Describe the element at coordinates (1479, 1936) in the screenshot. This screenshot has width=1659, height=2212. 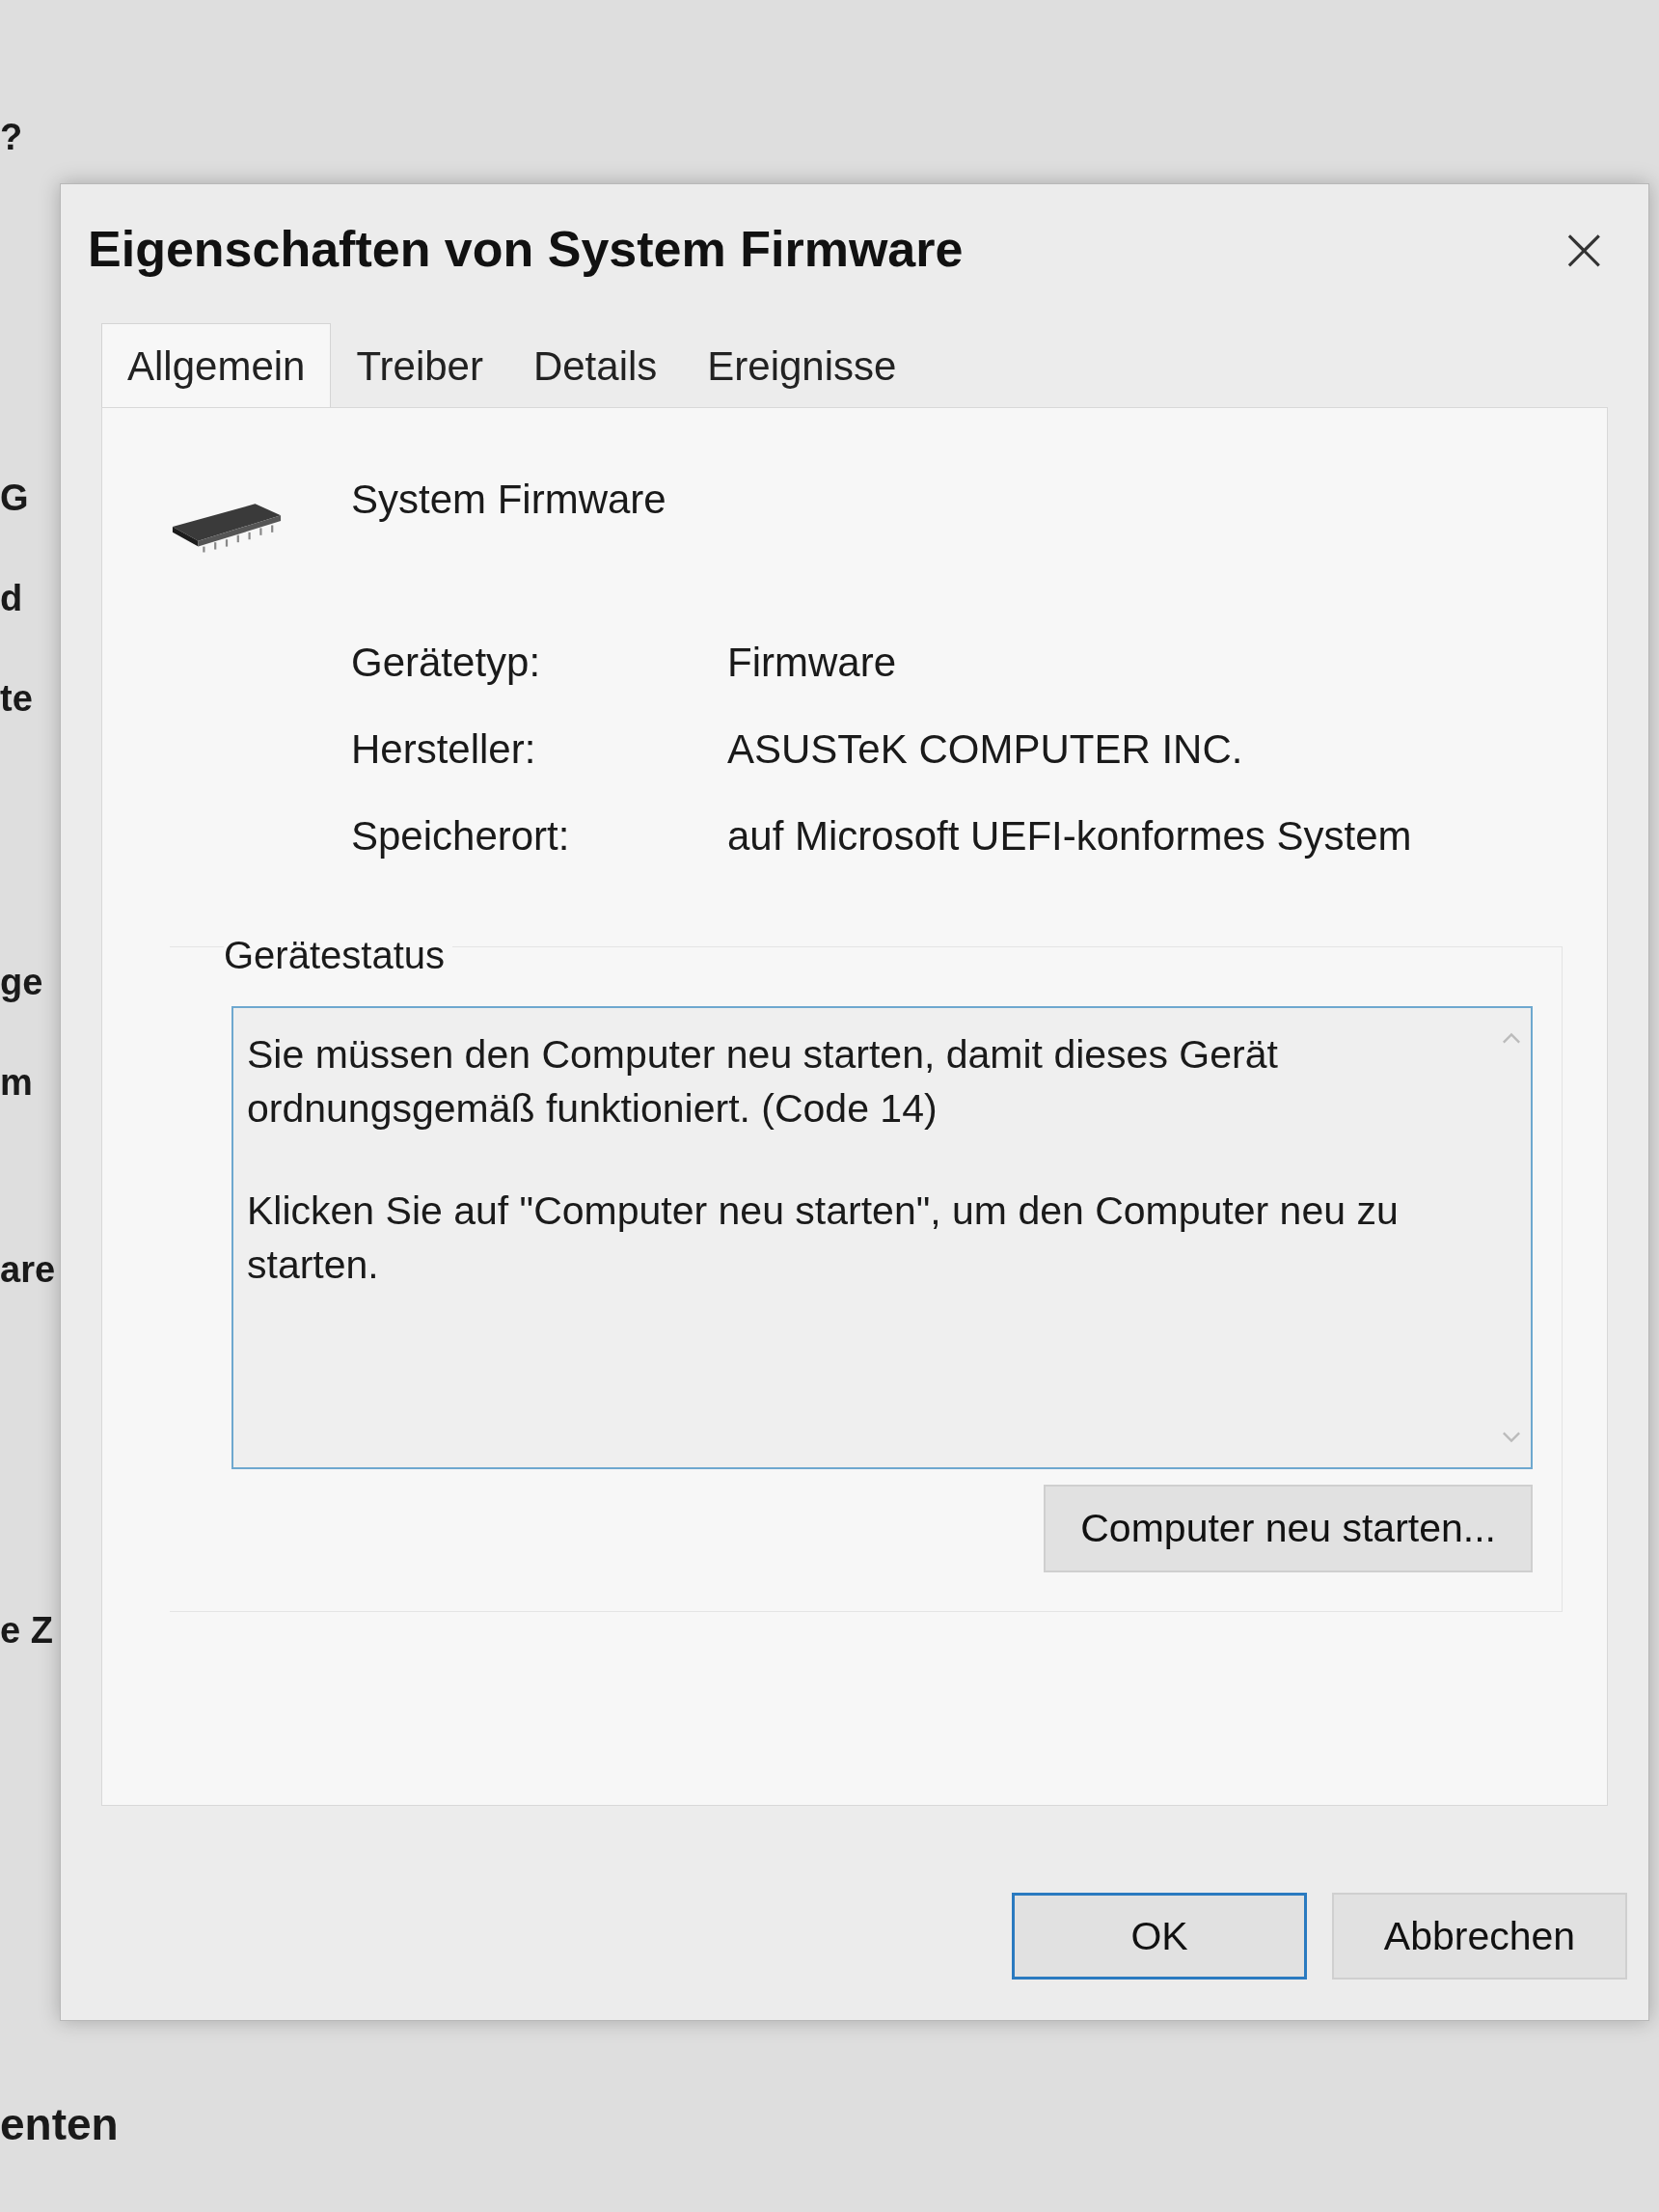
I see `dialog-button: Abbrechen` at that location.